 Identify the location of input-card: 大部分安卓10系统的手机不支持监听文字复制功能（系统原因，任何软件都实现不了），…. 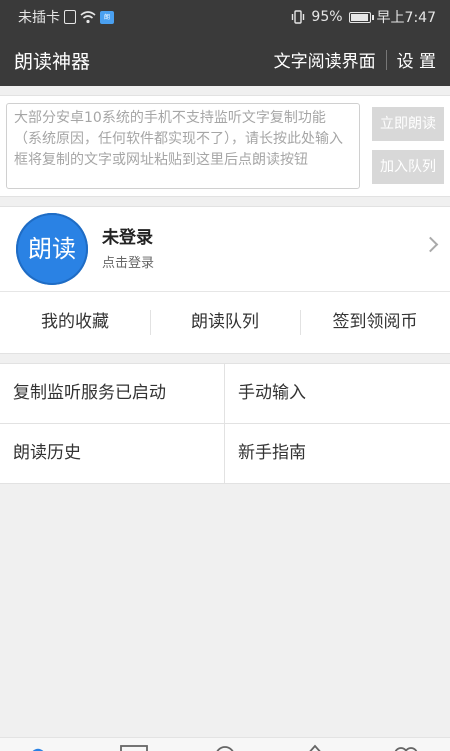
(225, 146).